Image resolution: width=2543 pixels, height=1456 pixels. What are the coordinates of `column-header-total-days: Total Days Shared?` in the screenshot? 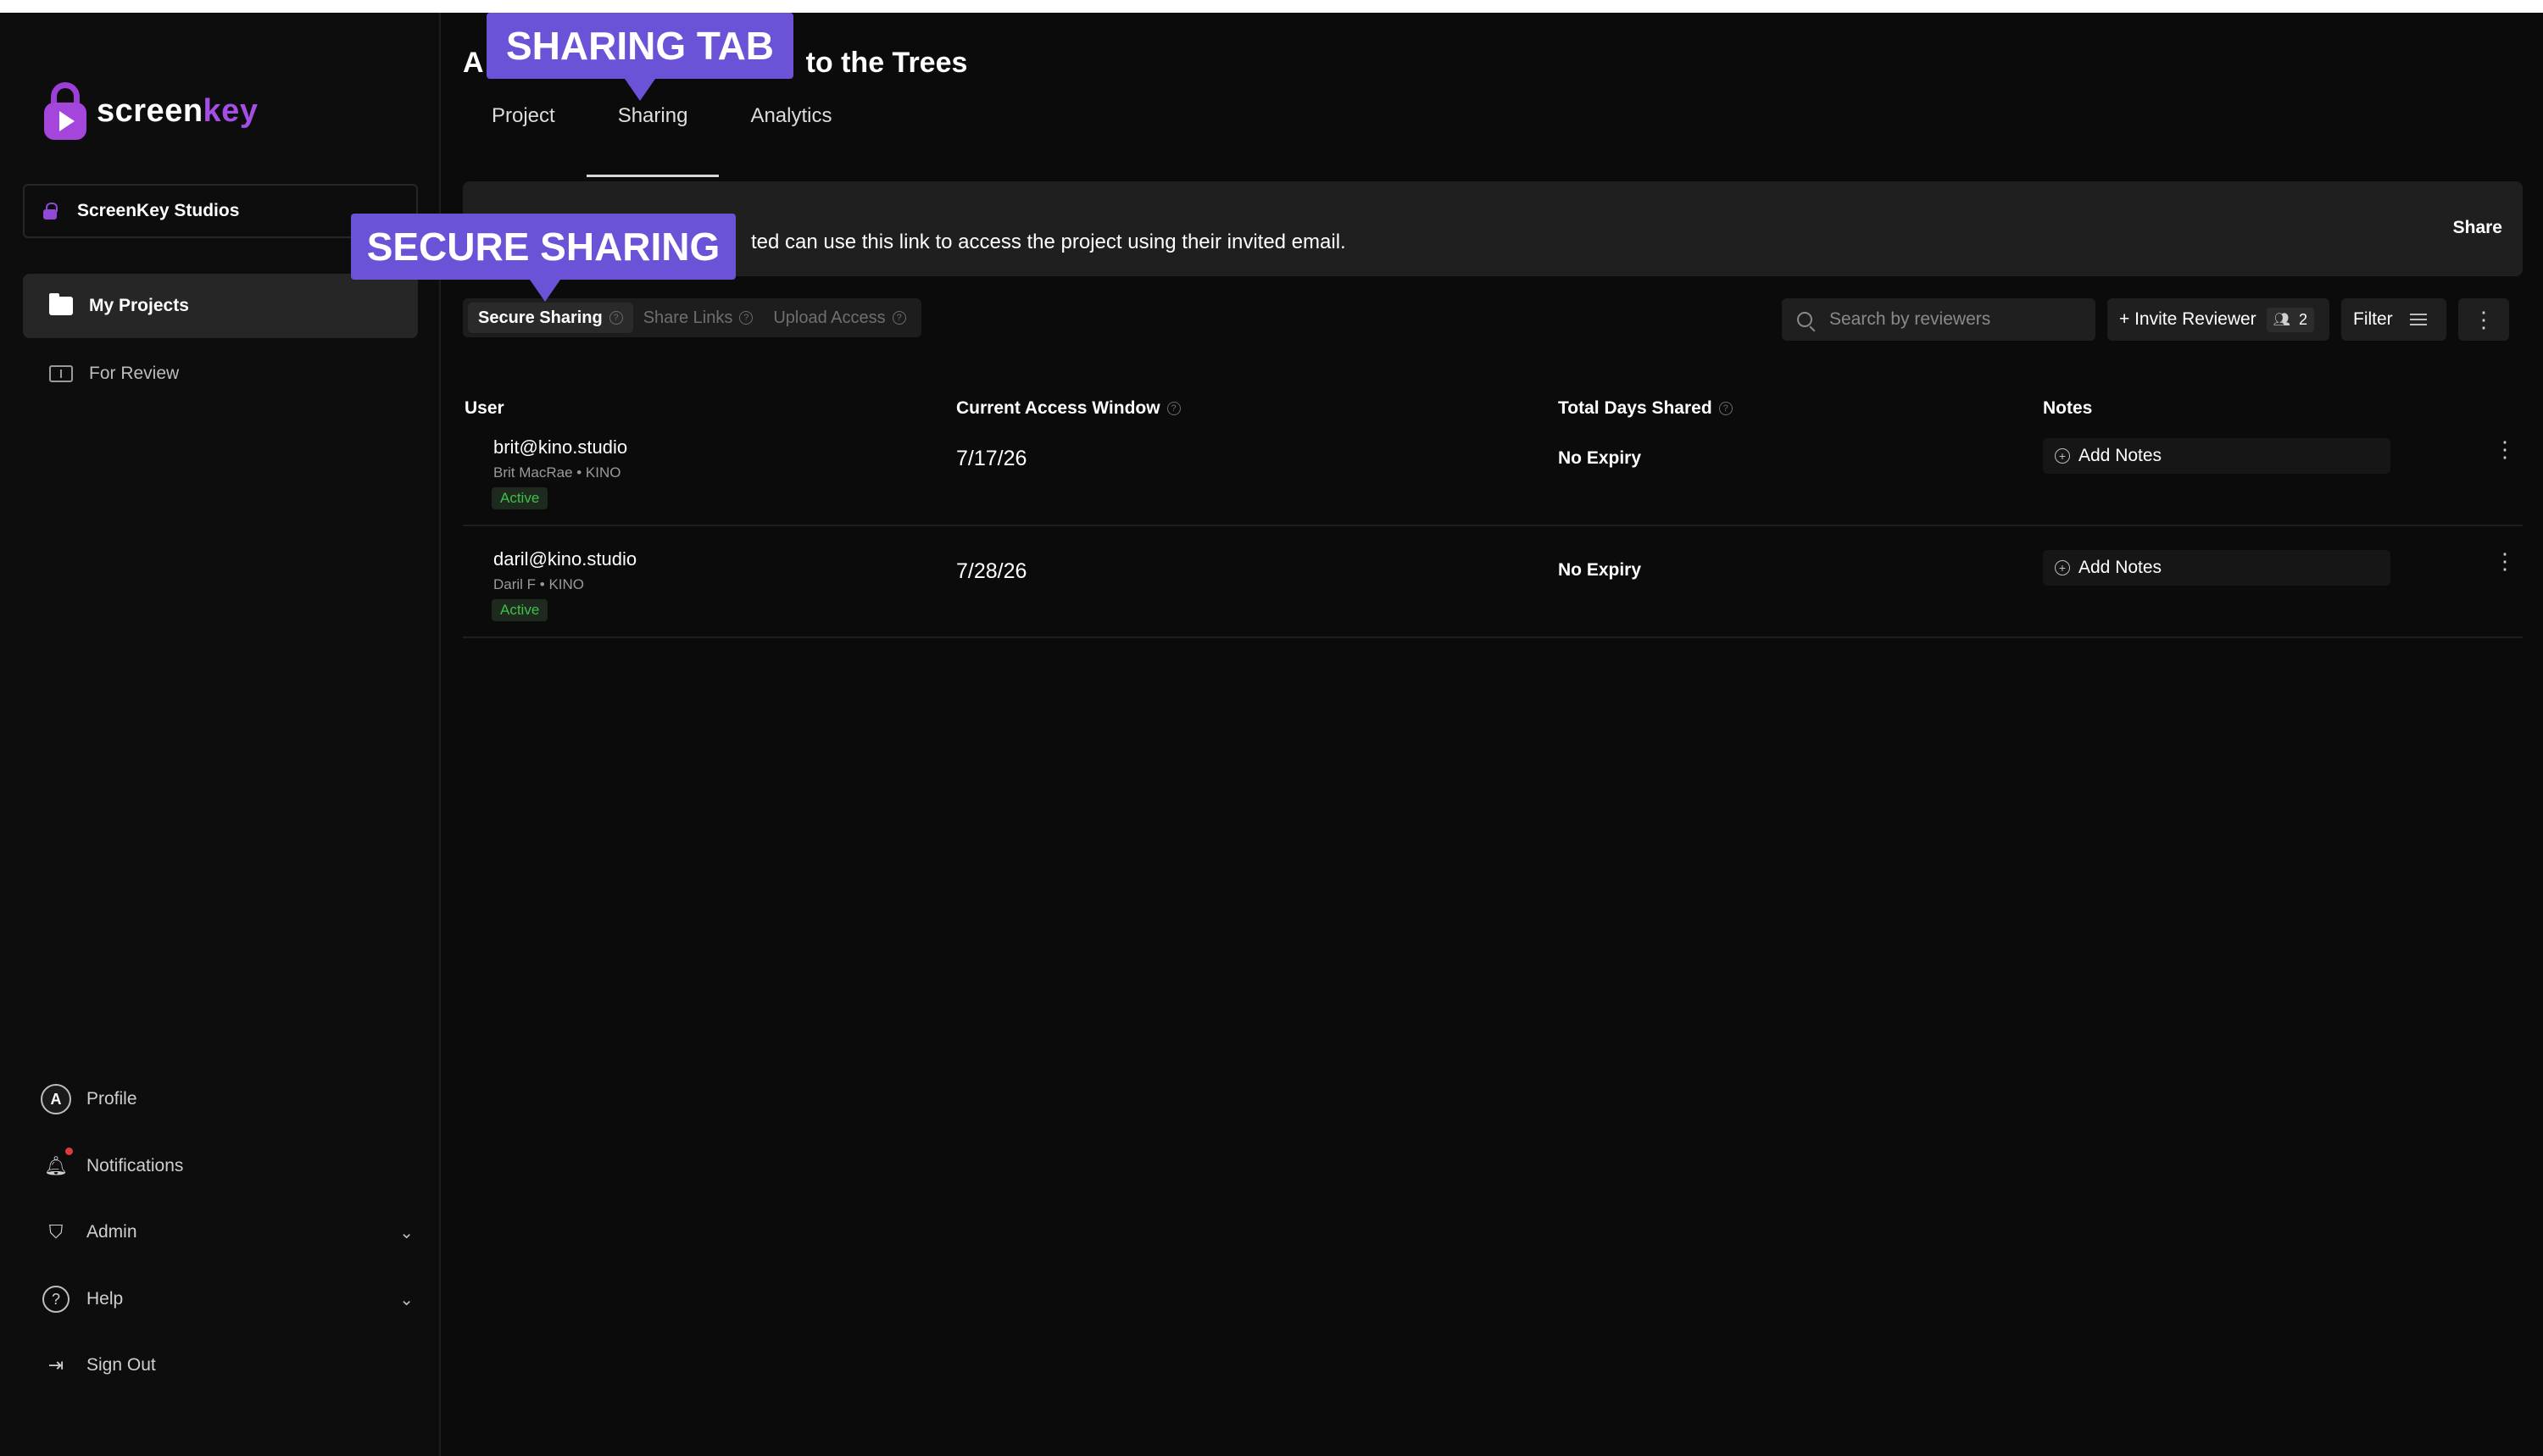 It's located at (1646, 408).